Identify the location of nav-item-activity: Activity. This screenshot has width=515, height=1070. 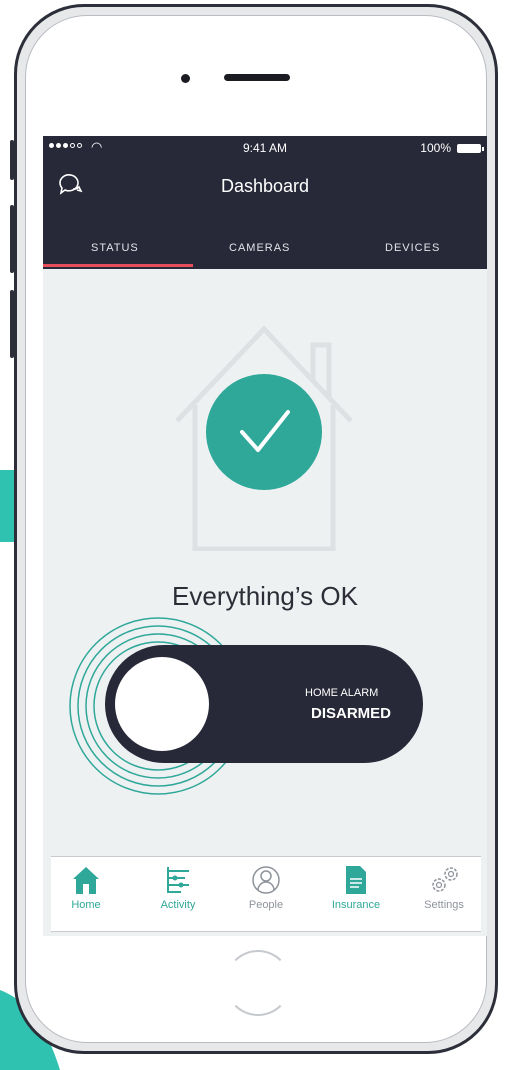
(178, 888).